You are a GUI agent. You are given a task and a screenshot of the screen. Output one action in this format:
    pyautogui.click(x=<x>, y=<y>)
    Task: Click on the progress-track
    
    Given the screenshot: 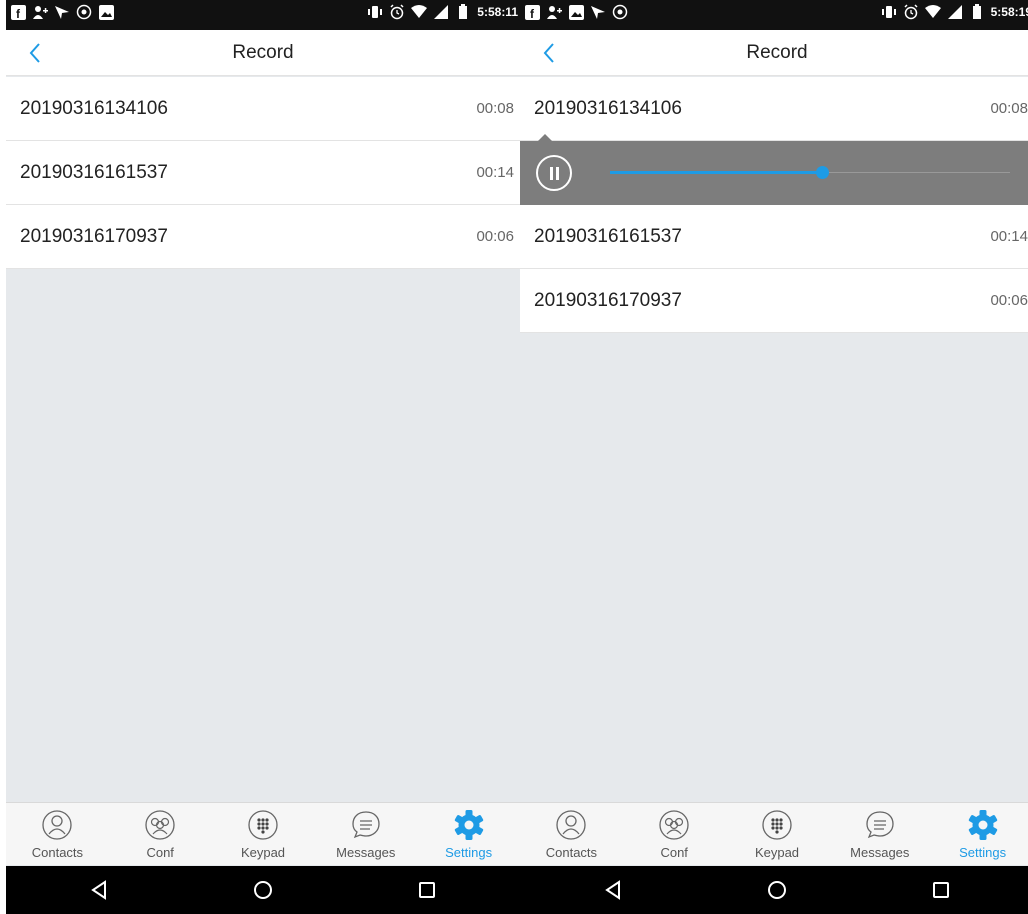 What is the action you would take?
    pyautogui.click(x=810, y=172)
    